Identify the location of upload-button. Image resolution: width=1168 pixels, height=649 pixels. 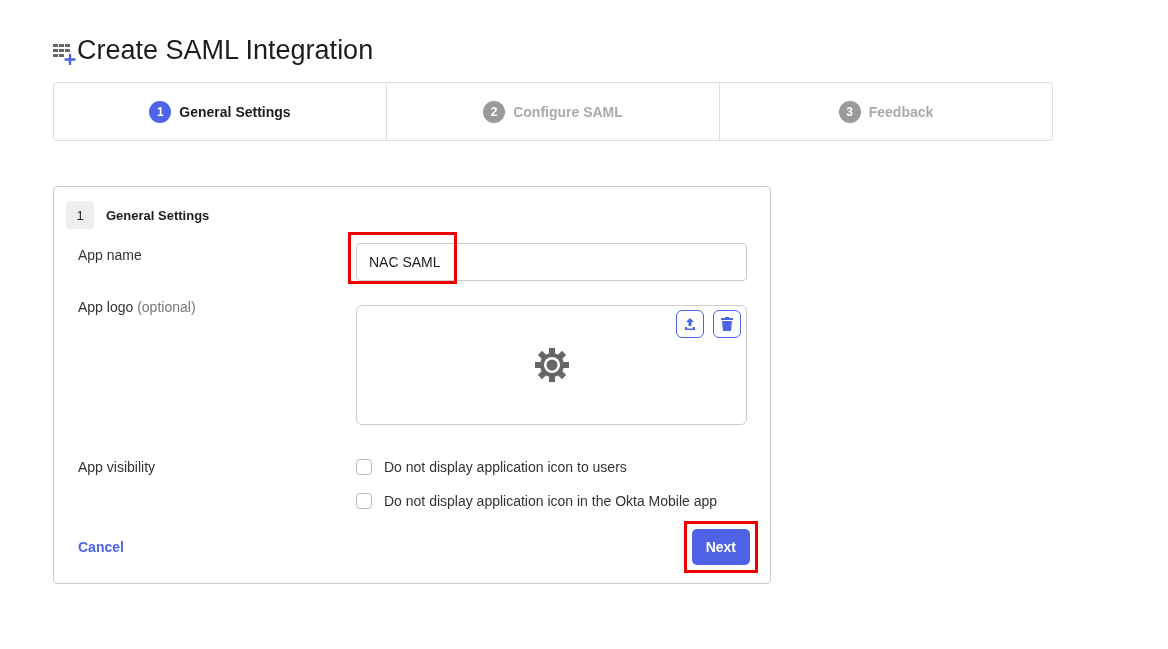
(690, 324).